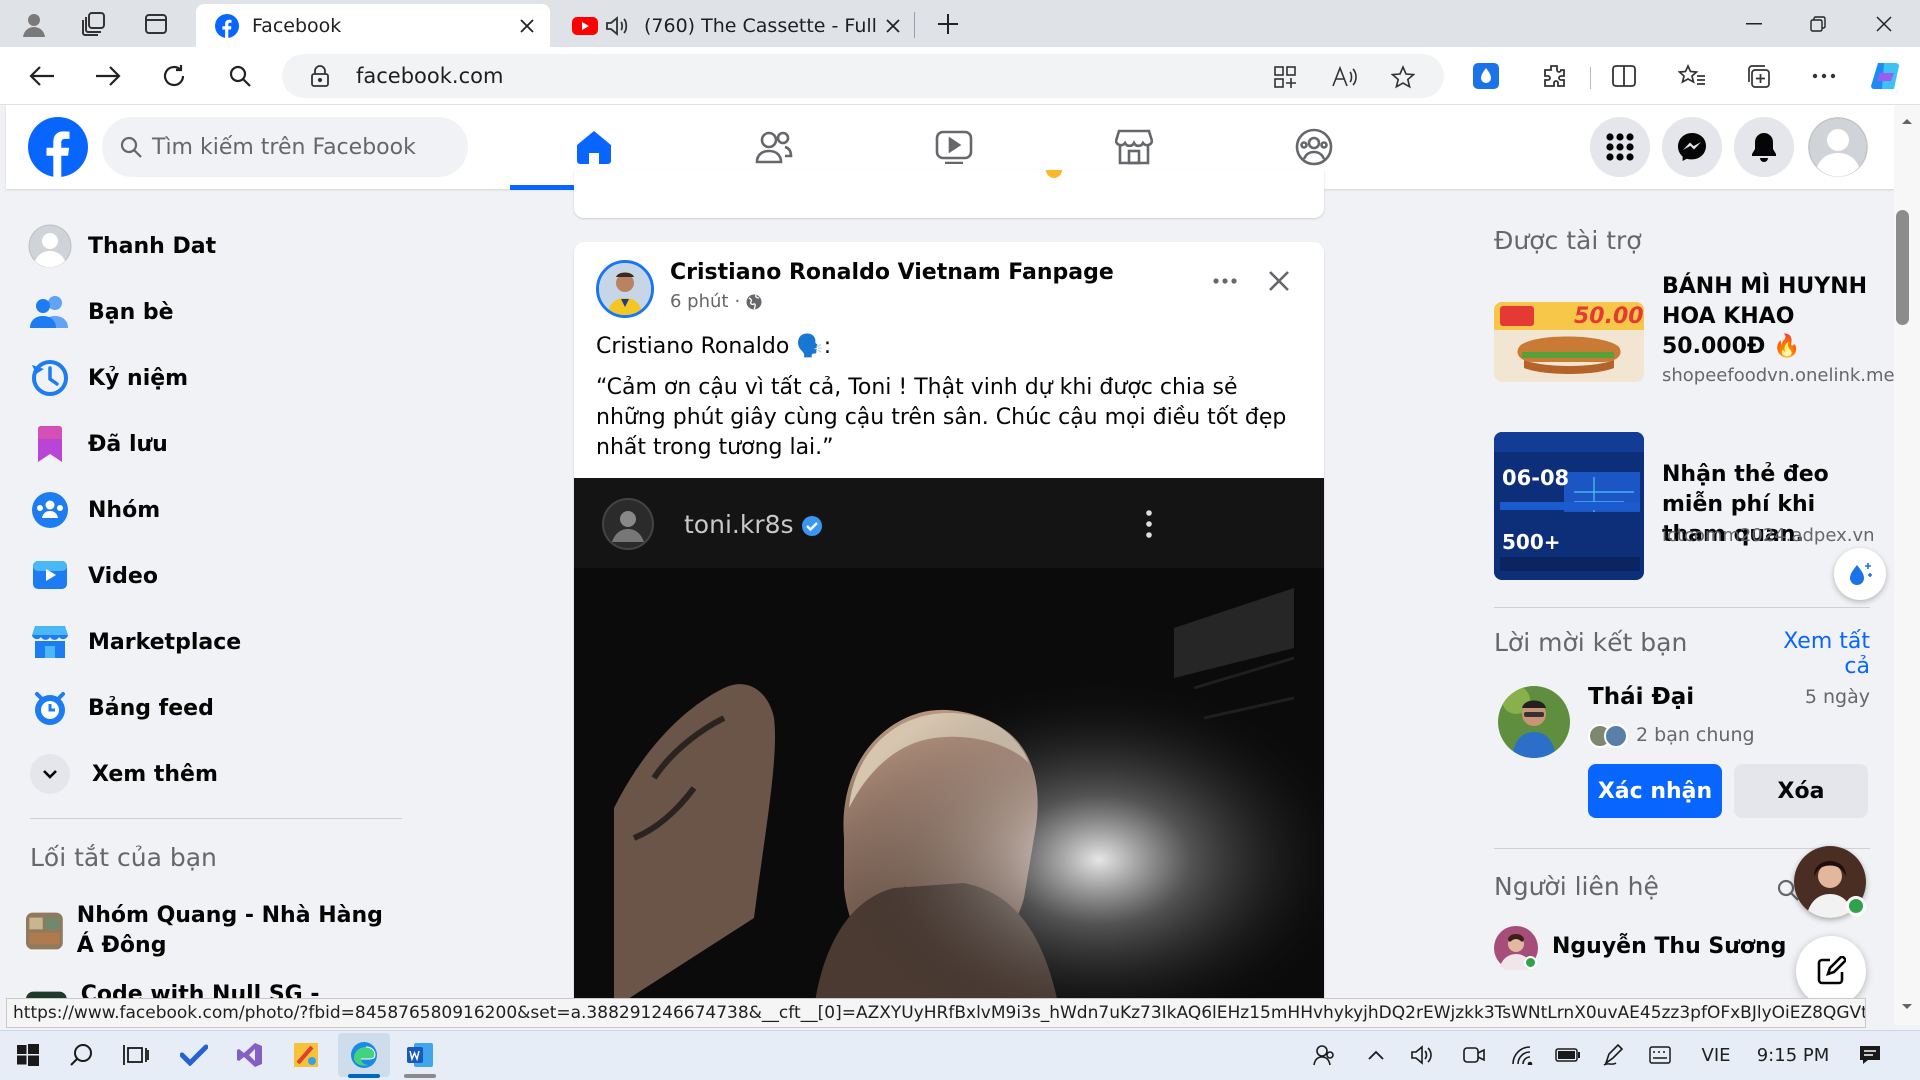 The height and width of the screenshot is (1080, 1920). What do you see at coordinates (594, 147) in the screenshot?
I see `home-icon` at bounding box center [594, 147].